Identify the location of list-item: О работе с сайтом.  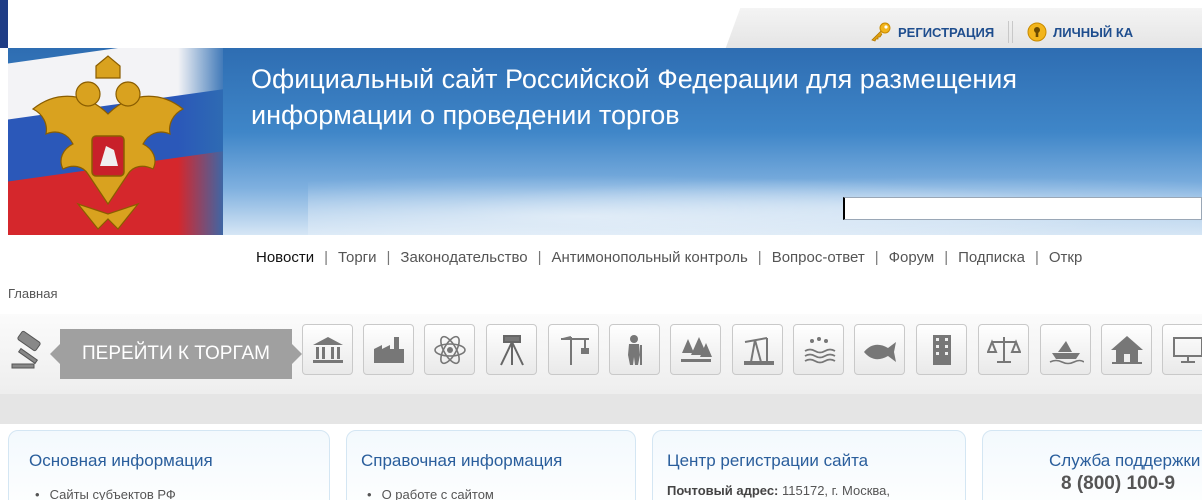
(430, 493).